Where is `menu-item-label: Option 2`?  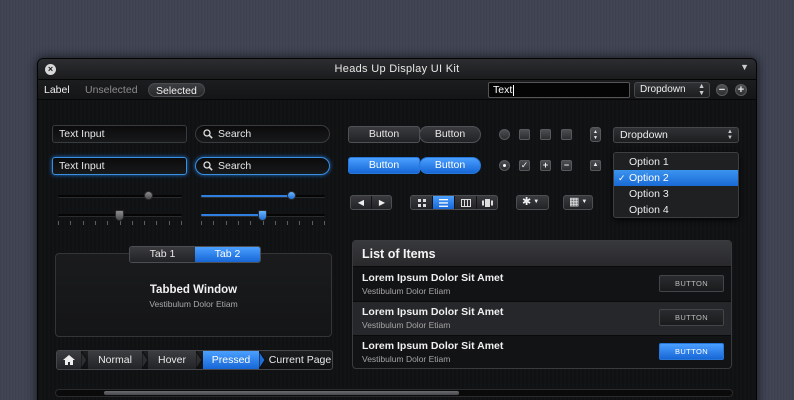 menu-item-label: Option 2 is located at coordinates (649, 178).